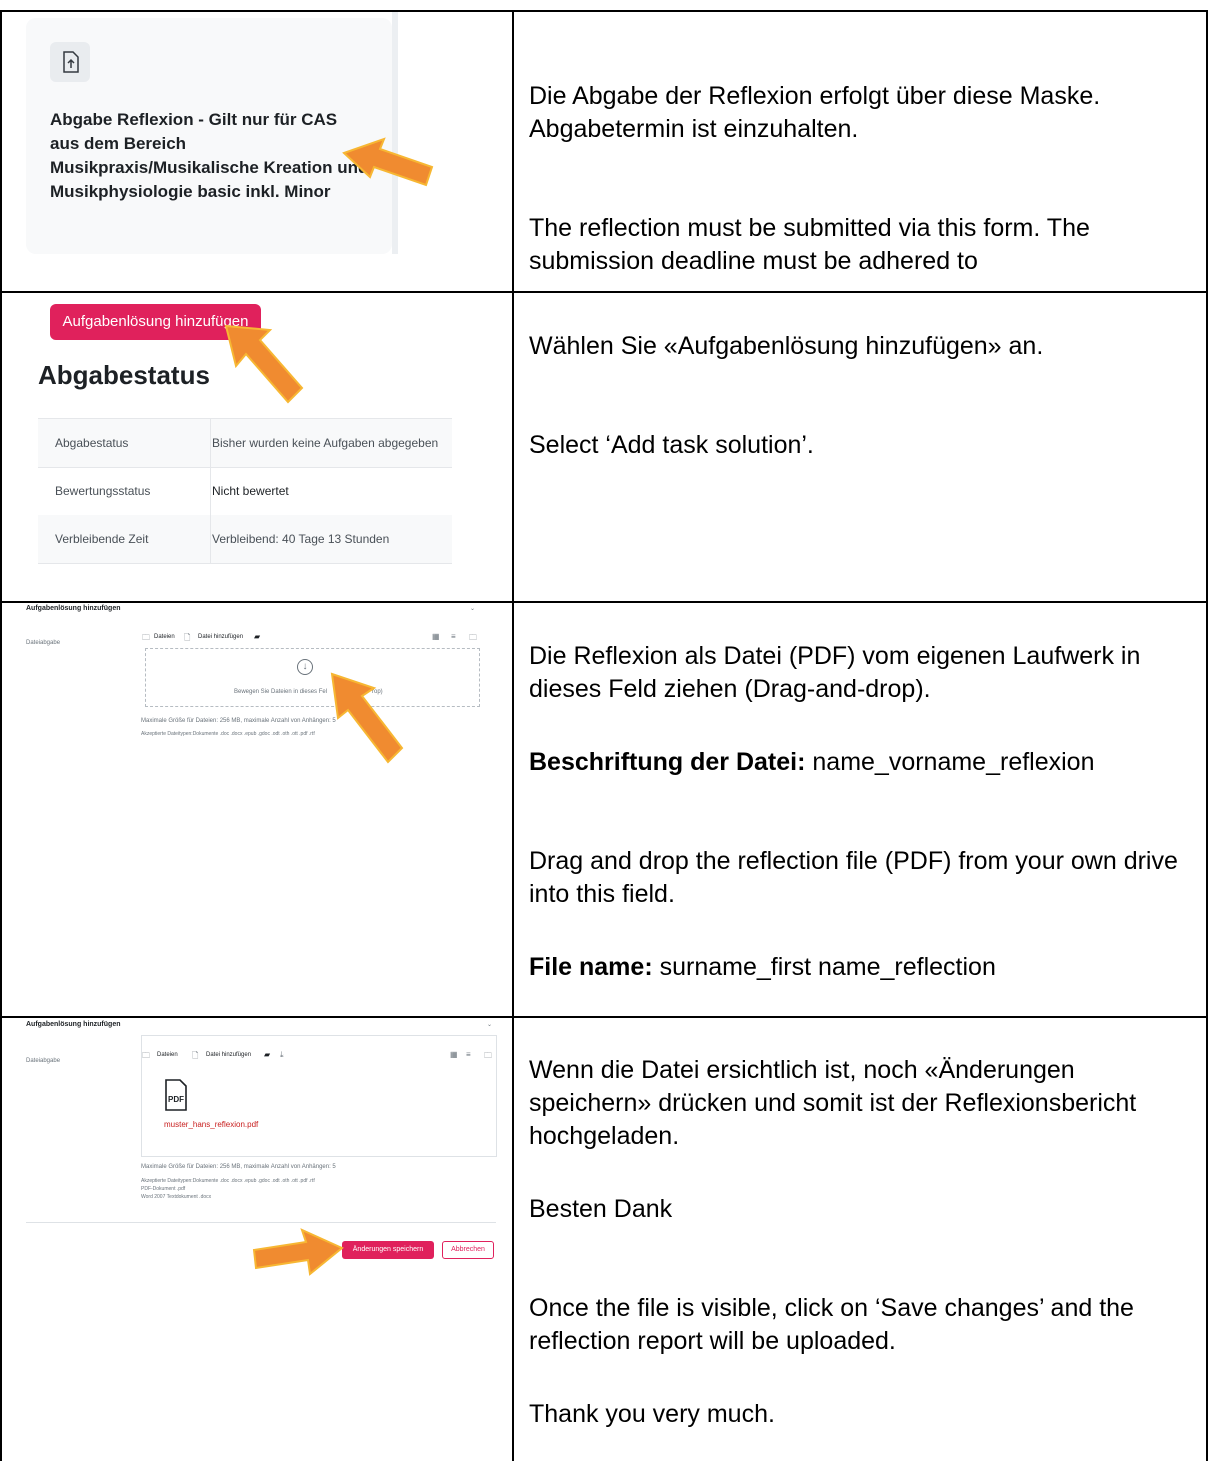 The height and width of the screenshot is (1461, 1208). I want to click on list-icon: ≡, so click(453, 636).